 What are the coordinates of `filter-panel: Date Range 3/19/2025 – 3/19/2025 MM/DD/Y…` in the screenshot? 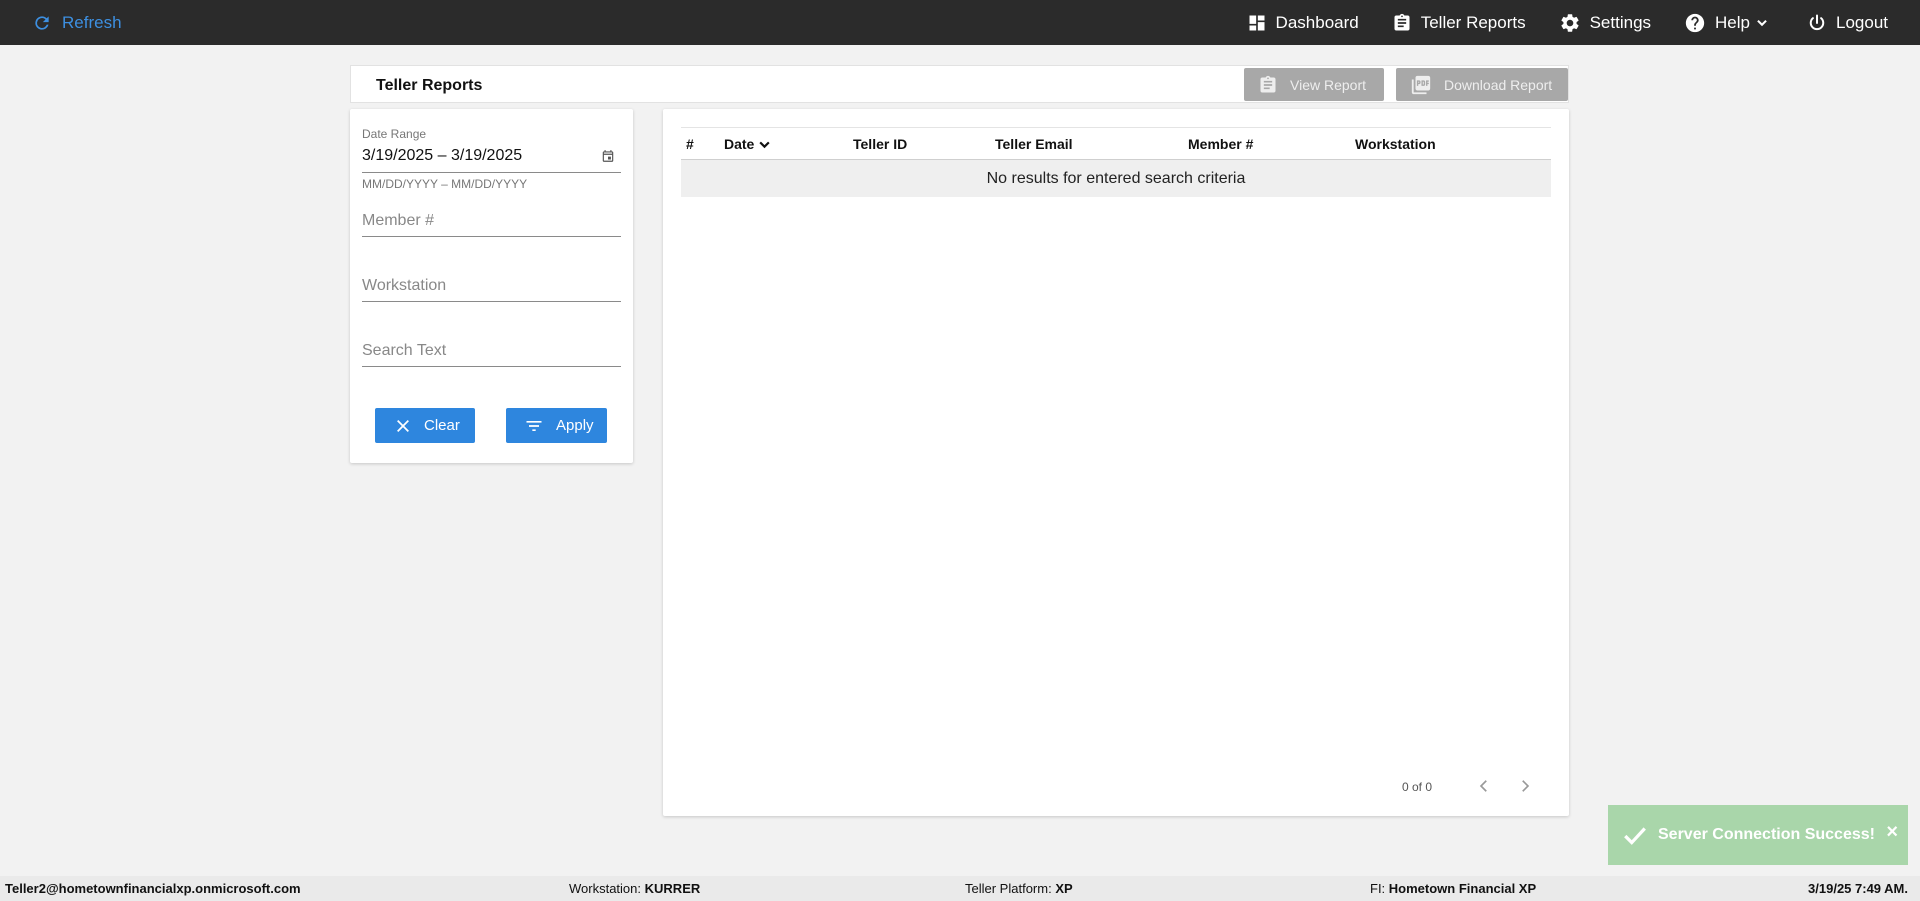 It's located at (491, 286).